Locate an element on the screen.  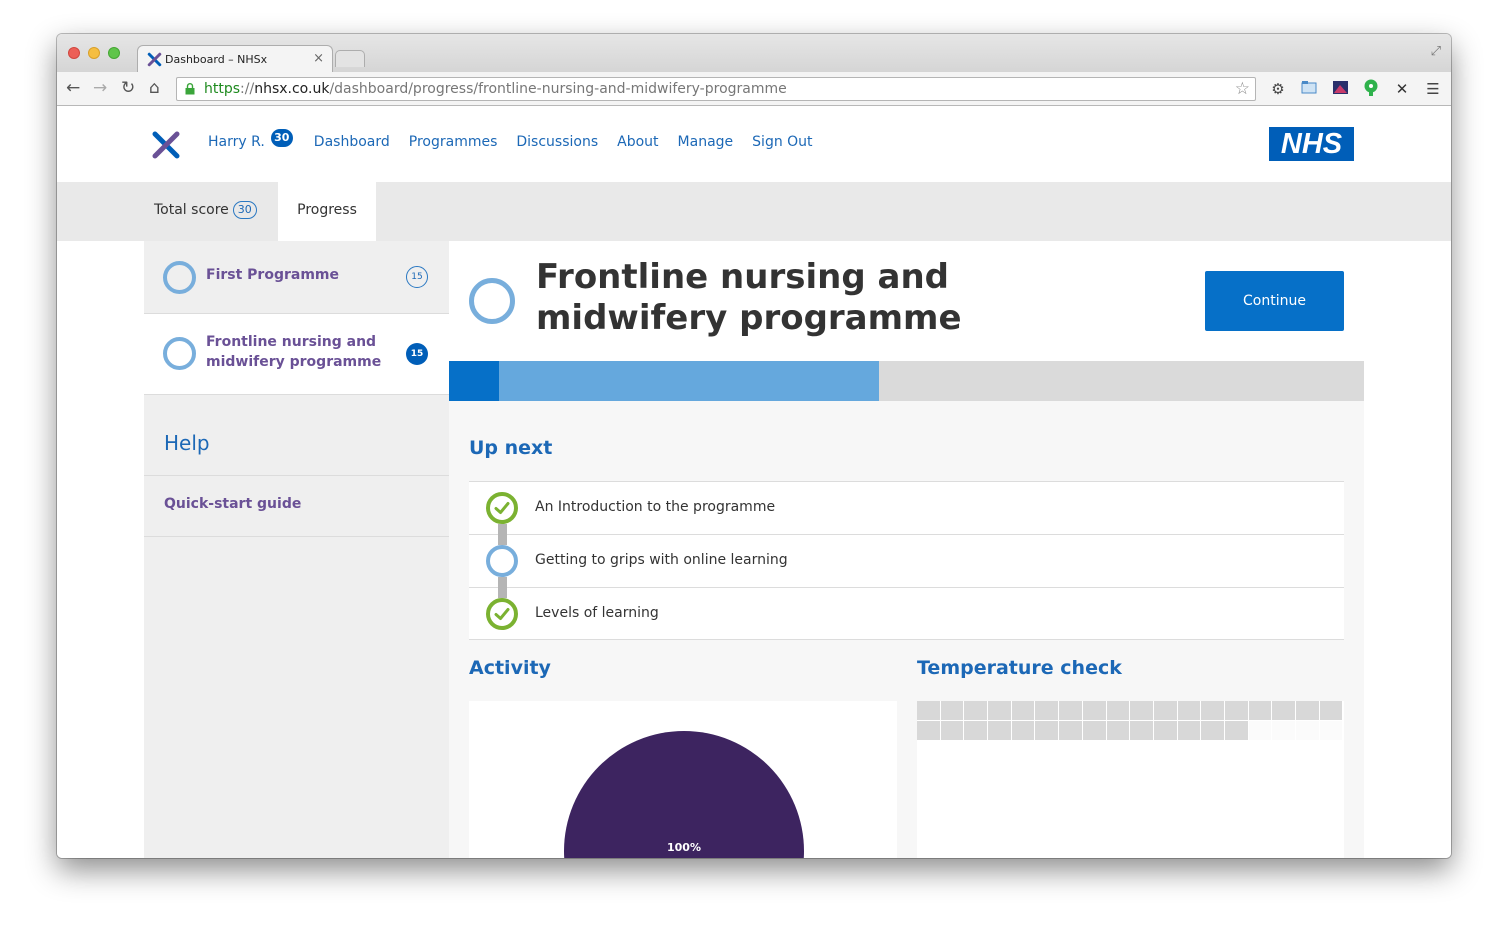
minimize-window-button is located at coordinates (94, 53).